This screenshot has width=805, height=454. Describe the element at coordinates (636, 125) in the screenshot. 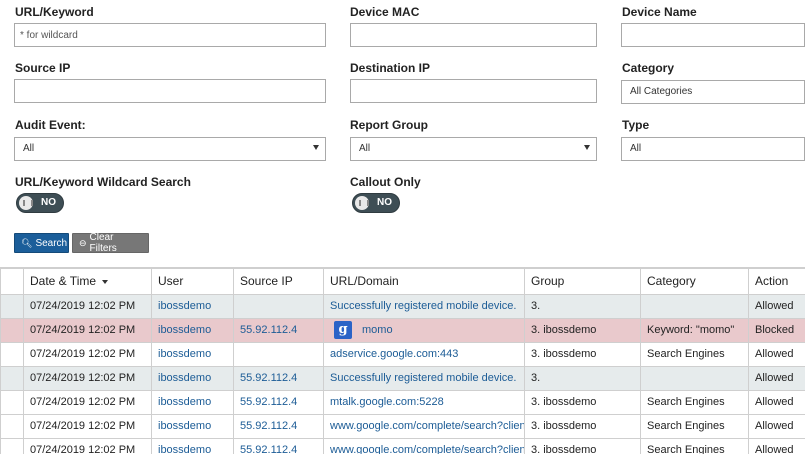

I see `type-label: Type` at that location.